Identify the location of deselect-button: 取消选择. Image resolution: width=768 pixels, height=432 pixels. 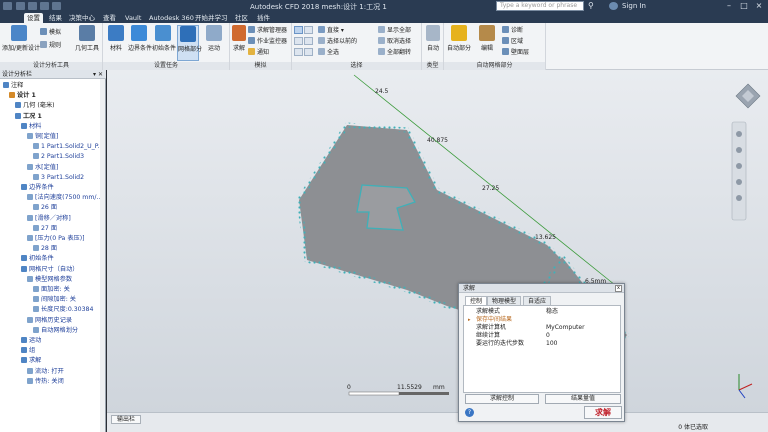
(394, 41).